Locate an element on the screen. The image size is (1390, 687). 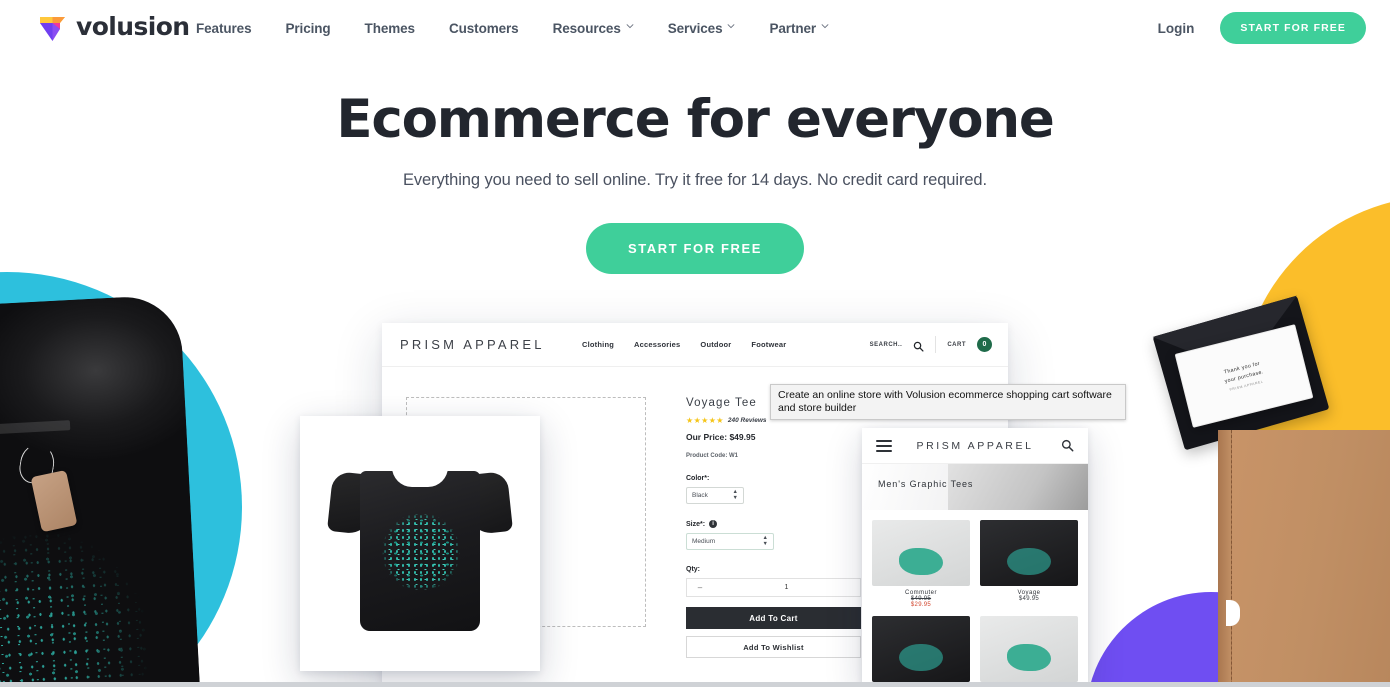
brand-name: volusion is located at coordinates (133, 26).